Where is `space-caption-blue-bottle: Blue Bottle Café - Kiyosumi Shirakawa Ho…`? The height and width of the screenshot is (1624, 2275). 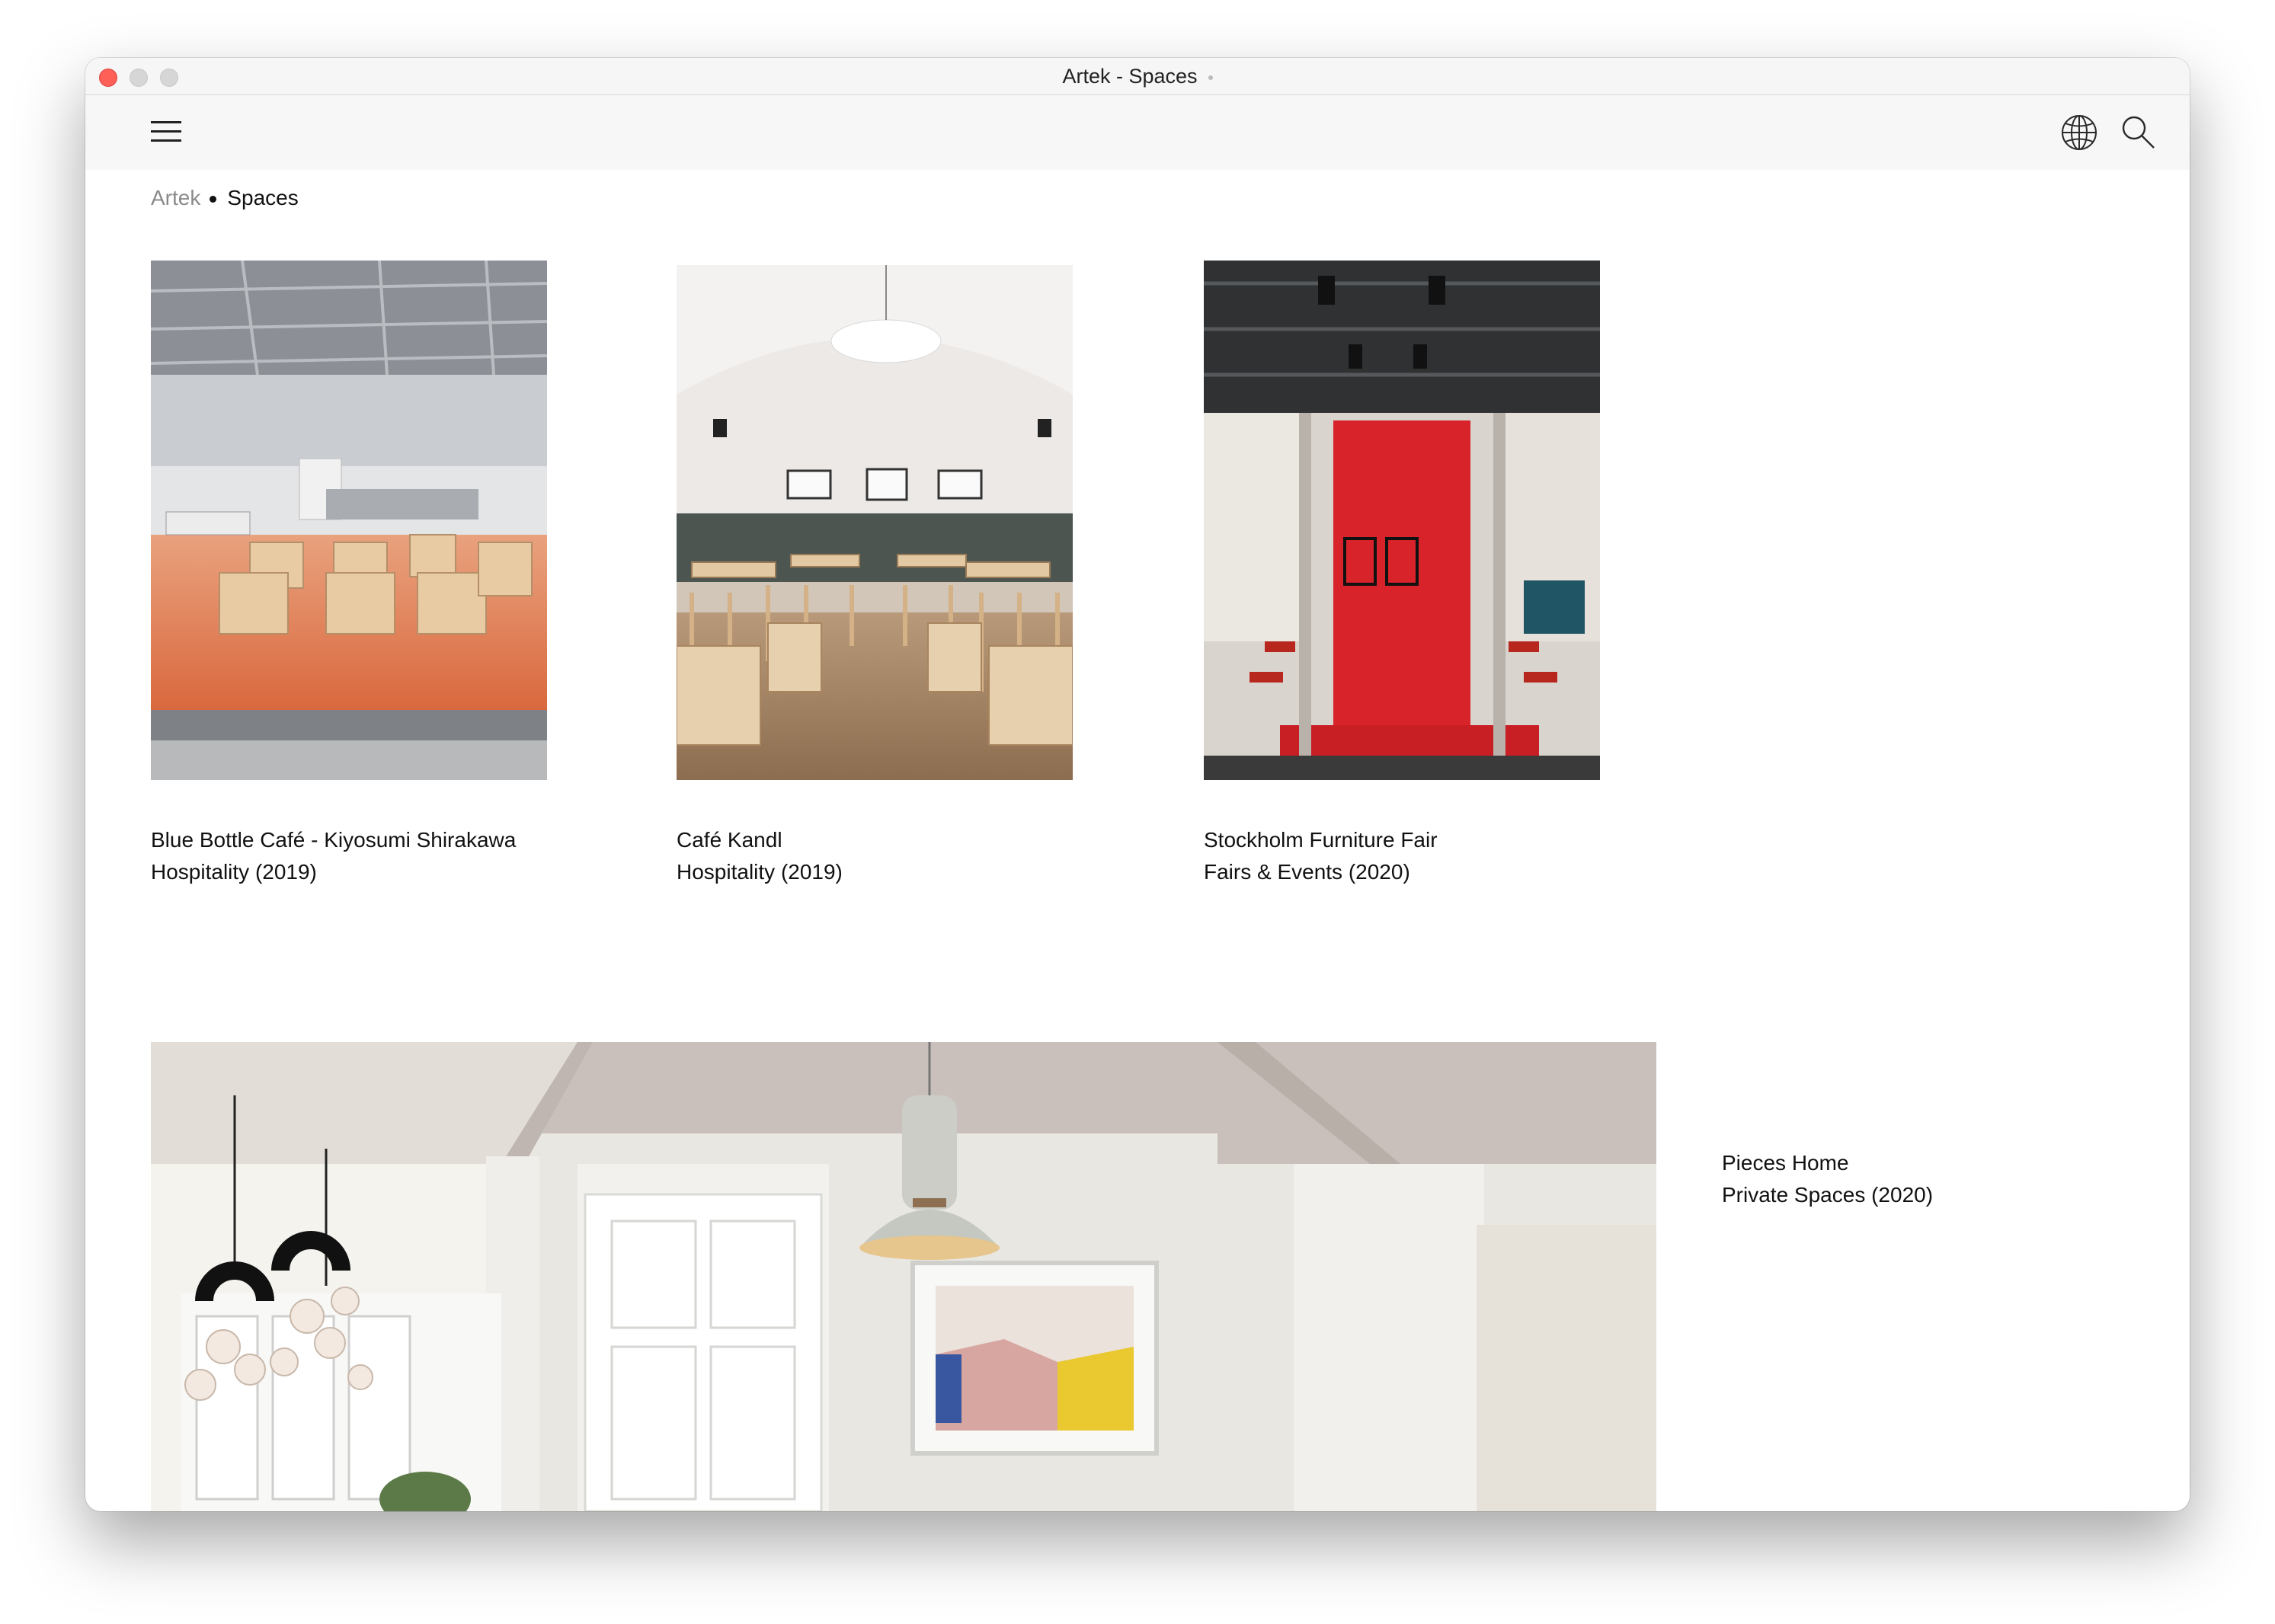
space-caption-blue-bottle: Blue Bottle Café - Kiyosumi Shirakawa Ho… is located at coordinates (333, 856).